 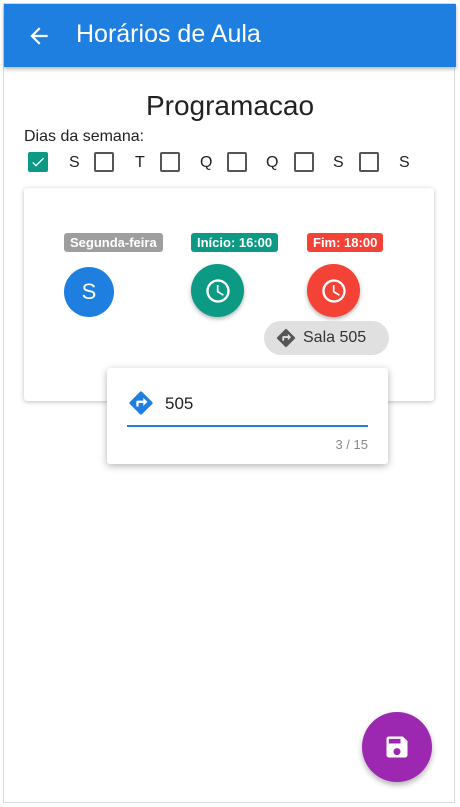 What do you see at coordinates (272, 162) in the screenshot?
I see `day-letter-4: Q` at bounding box center [272, 162].